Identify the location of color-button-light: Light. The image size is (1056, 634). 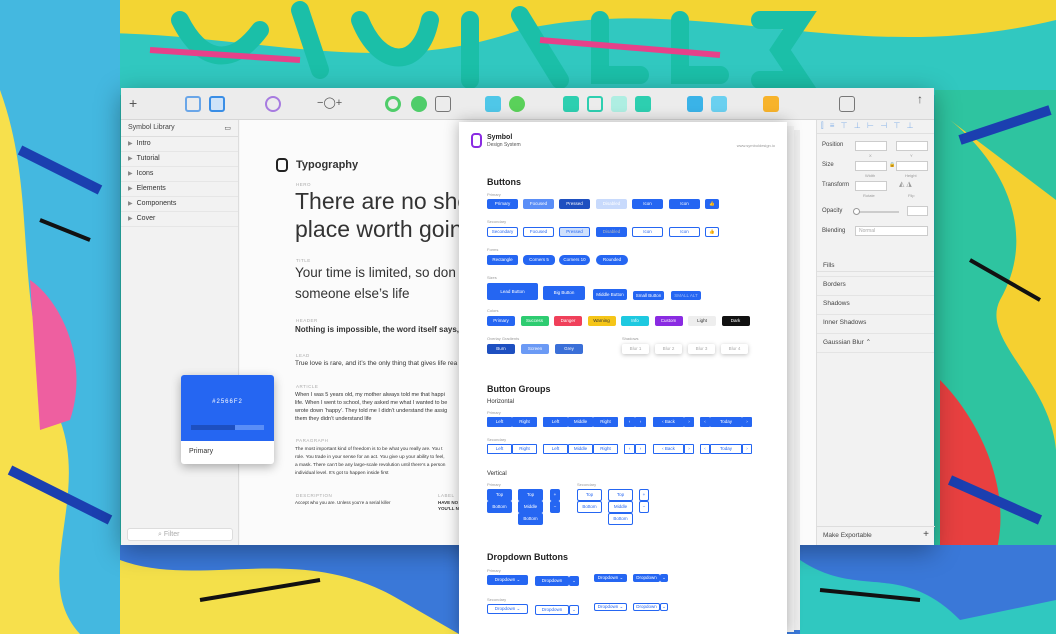
(702, 321).